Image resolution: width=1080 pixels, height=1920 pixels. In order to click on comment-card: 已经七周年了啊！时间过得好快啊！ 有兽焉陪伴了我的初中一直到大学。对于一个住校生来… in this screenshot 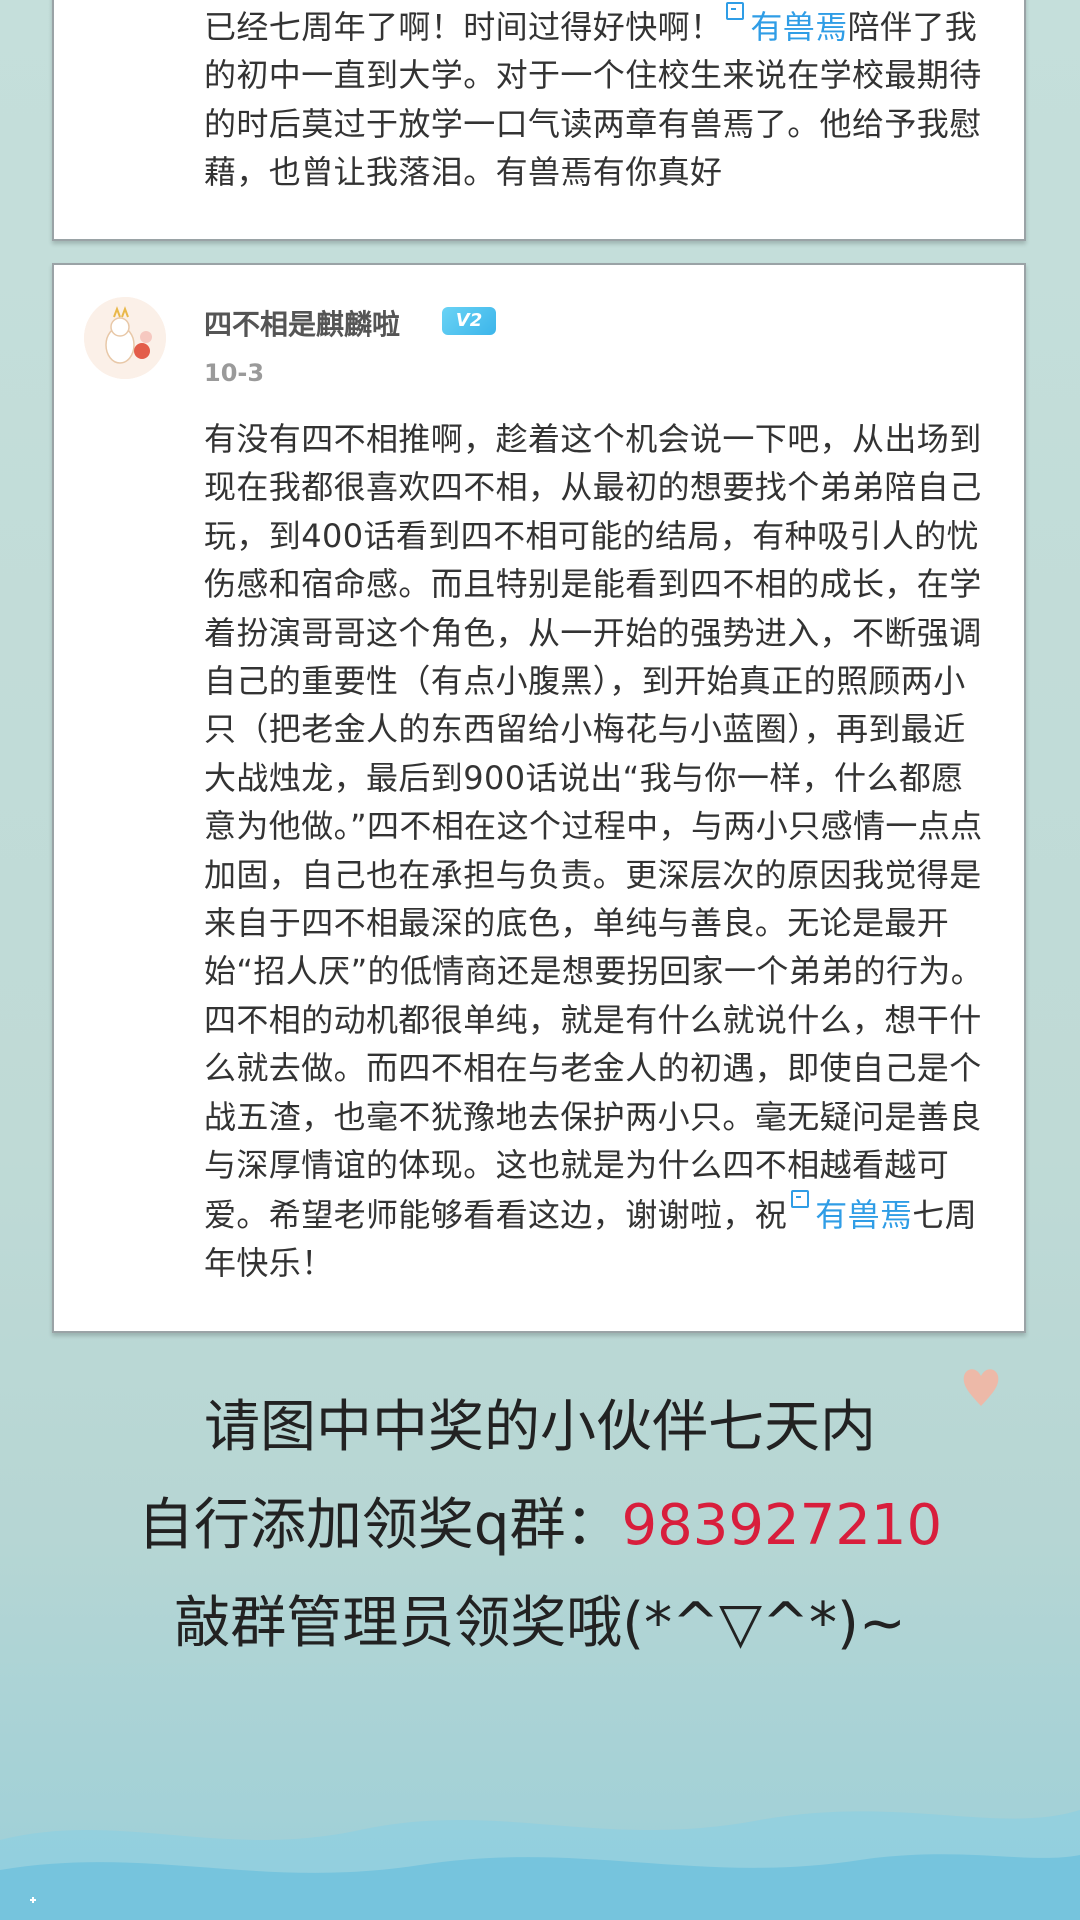, I will do `click(539, 120)`.